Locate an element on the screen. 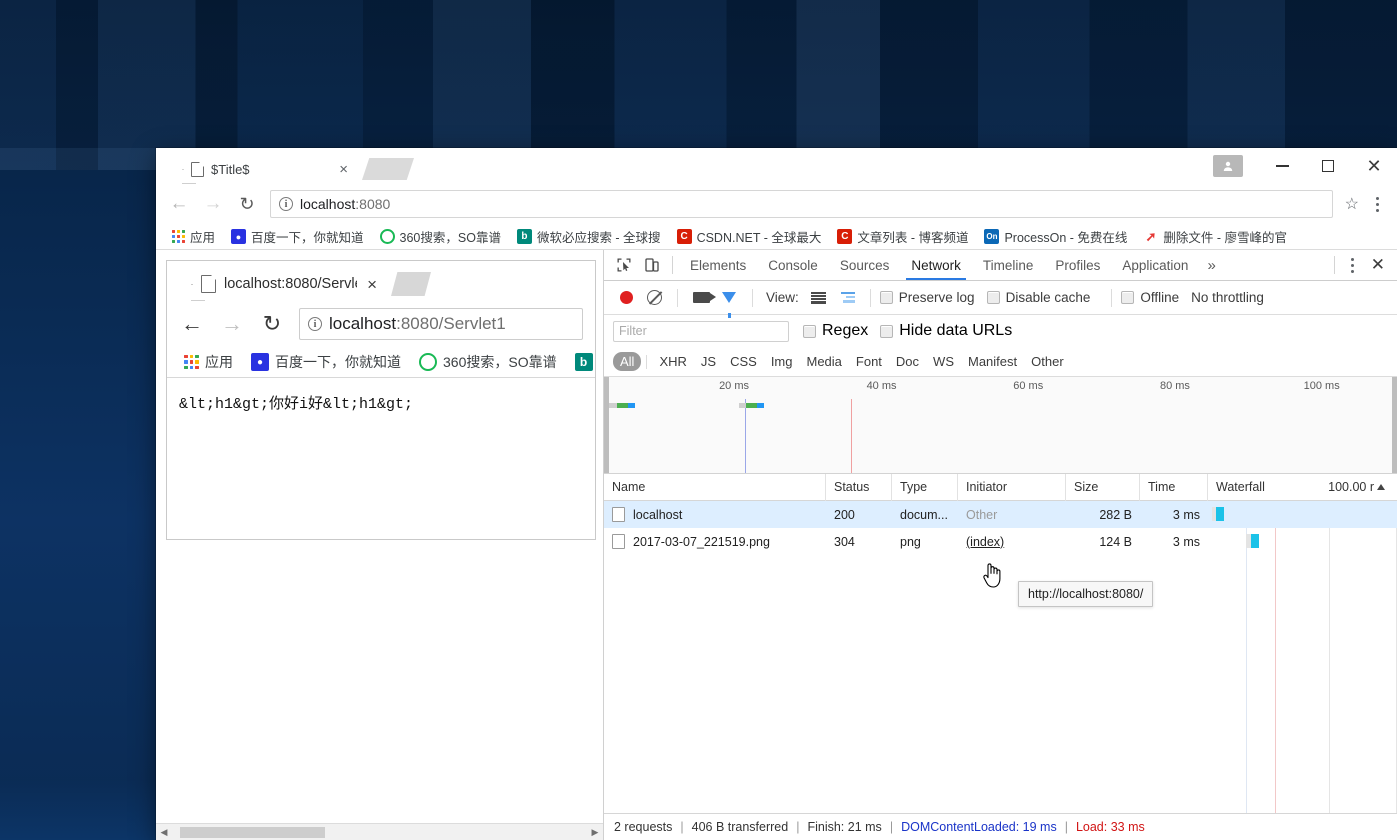 This screenshot has width=1397, height=840. inner-reload-button: ↻ is located at coordinates (272, 324).